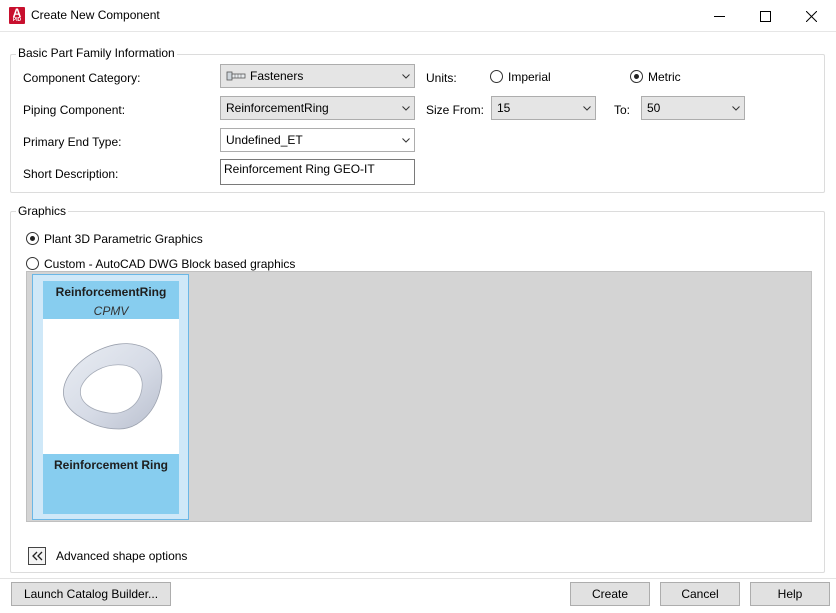  What do you see at coordinates (622, 110) in the screenshot?
I see `size-to-label: To:` at bounding box center [622, 110].